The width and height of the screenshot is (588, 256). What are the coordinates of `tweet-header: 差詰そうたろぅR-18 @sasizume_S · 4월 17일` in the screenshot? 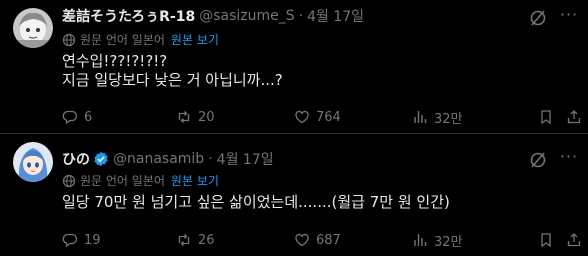 It's located at (213, 16).